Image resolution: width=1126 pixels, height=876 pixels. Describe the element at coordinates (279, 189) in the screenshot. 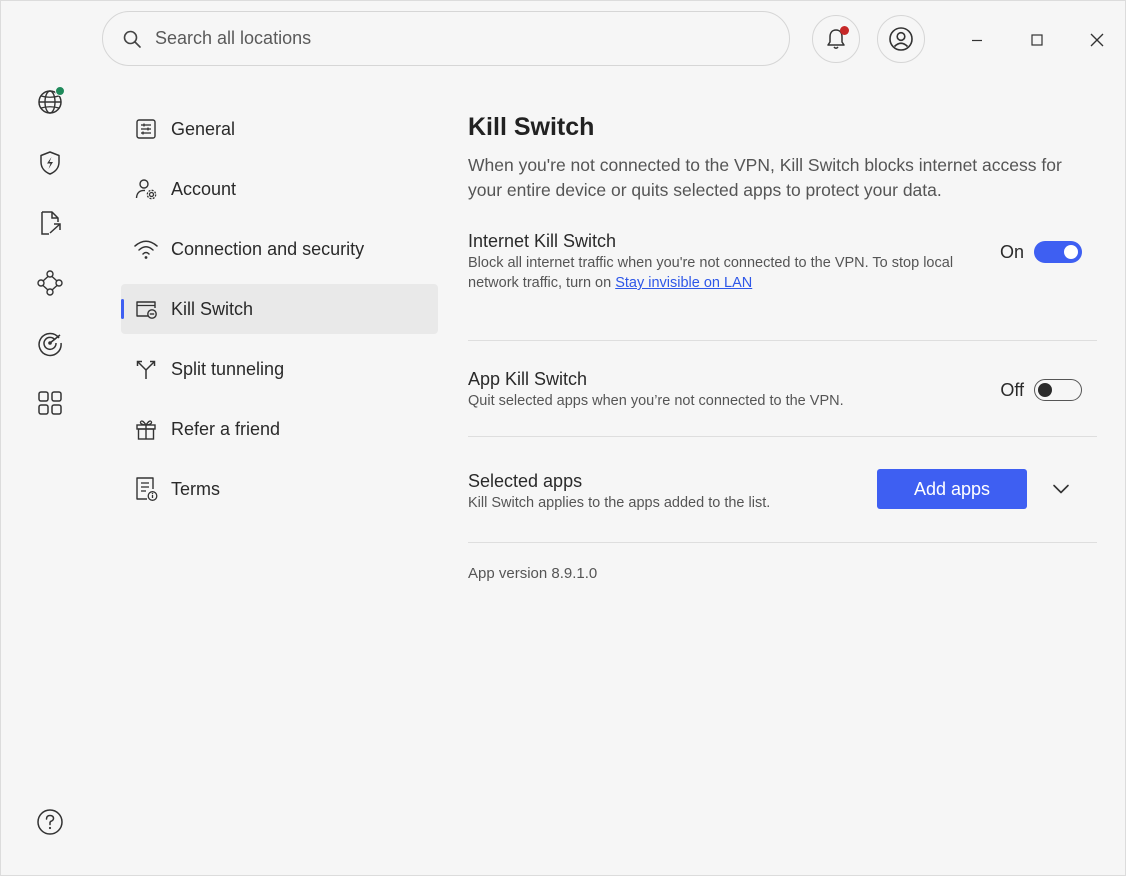

I see `nav-item-account: Account` at that location.